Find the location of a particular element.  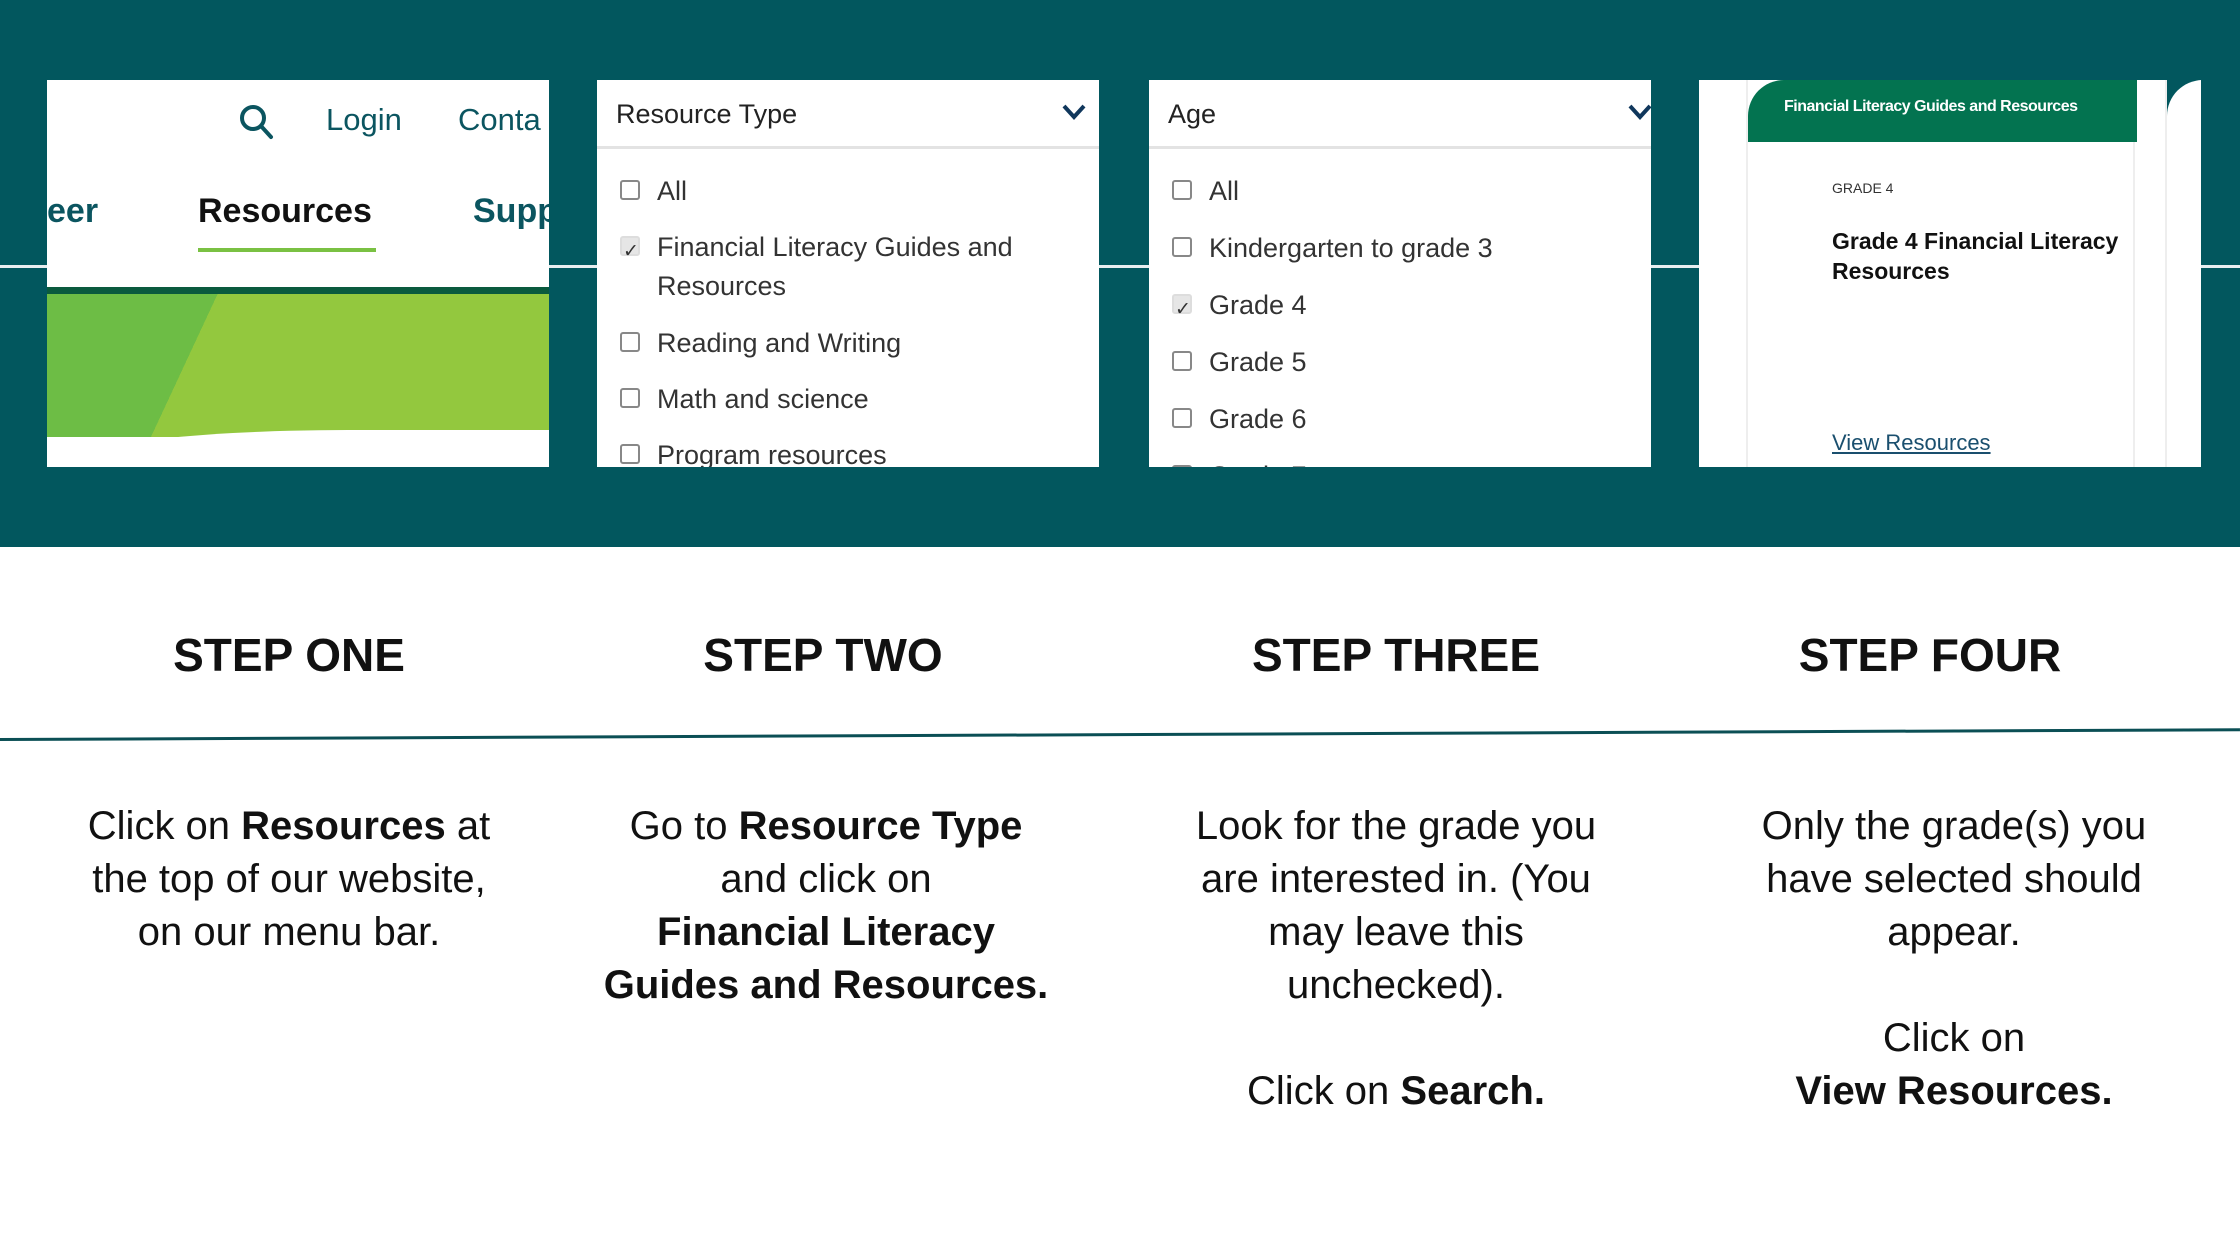

option-label: Kindergarten to grade 3 is located at coordinates (1351, 248).